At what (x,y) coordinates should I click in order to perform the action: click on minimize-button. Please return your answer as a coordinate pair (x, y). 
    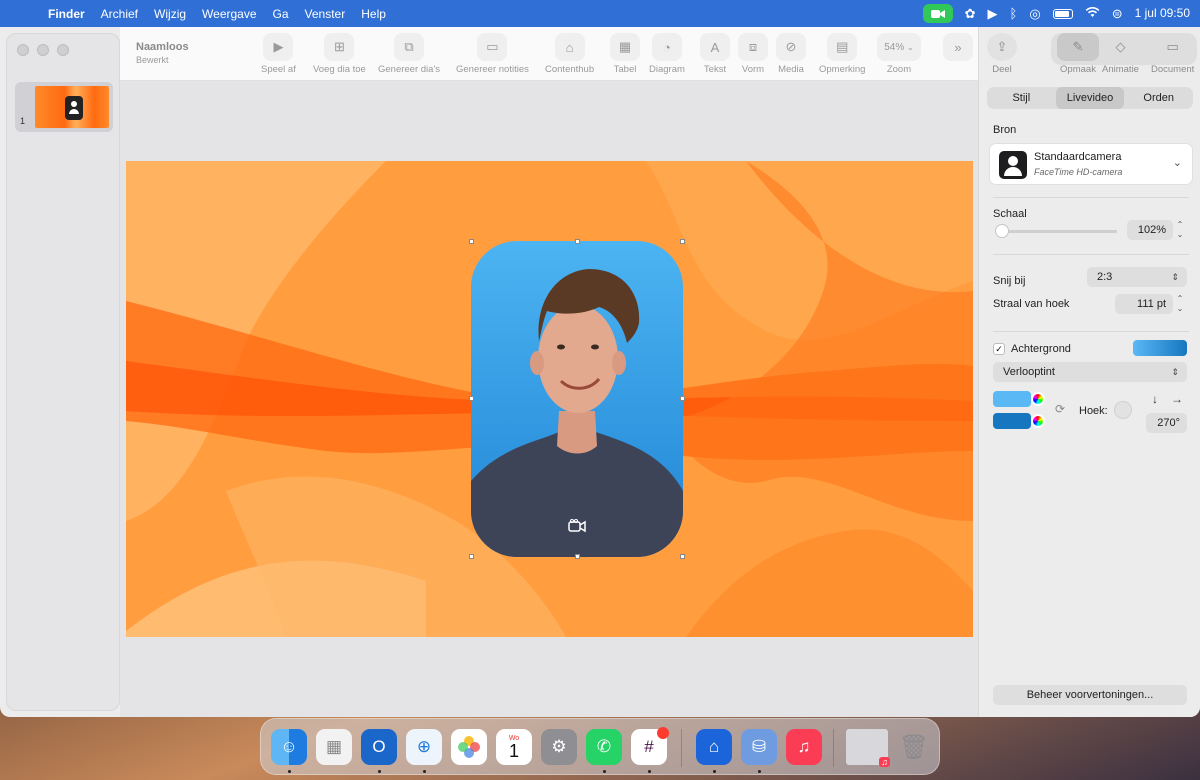
    Looking at the image, I should click on (43, 50).